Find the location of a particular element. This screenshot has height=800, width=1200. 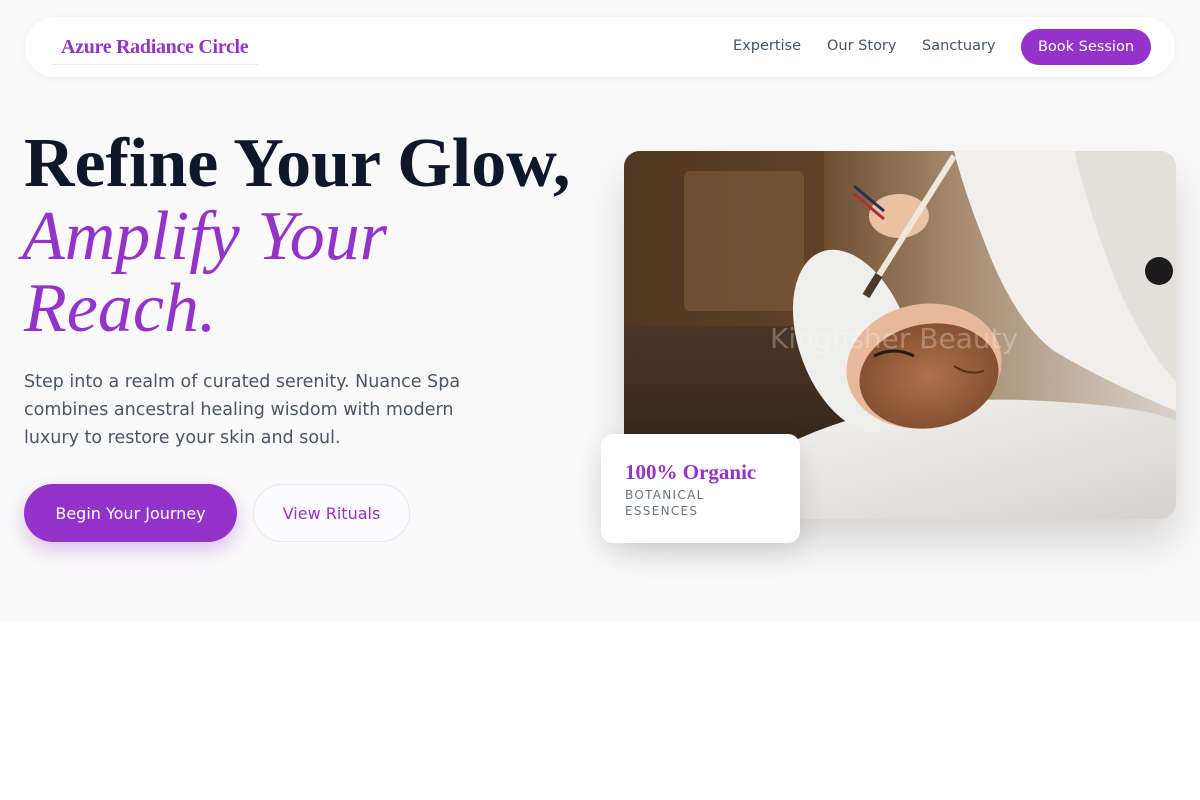

nav-link-our-story: Our Story is located at coordinates (861, 46).